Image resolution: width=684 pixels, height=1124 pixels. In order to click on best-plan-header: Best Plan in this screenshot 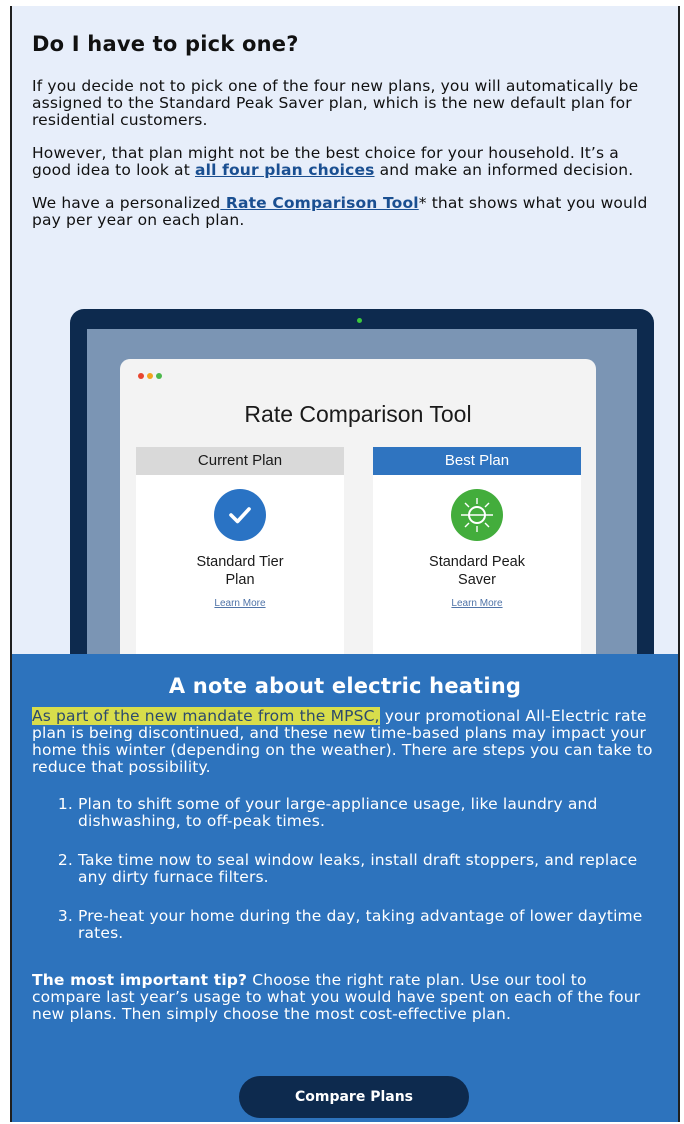, I will do `click(477, 461)`.